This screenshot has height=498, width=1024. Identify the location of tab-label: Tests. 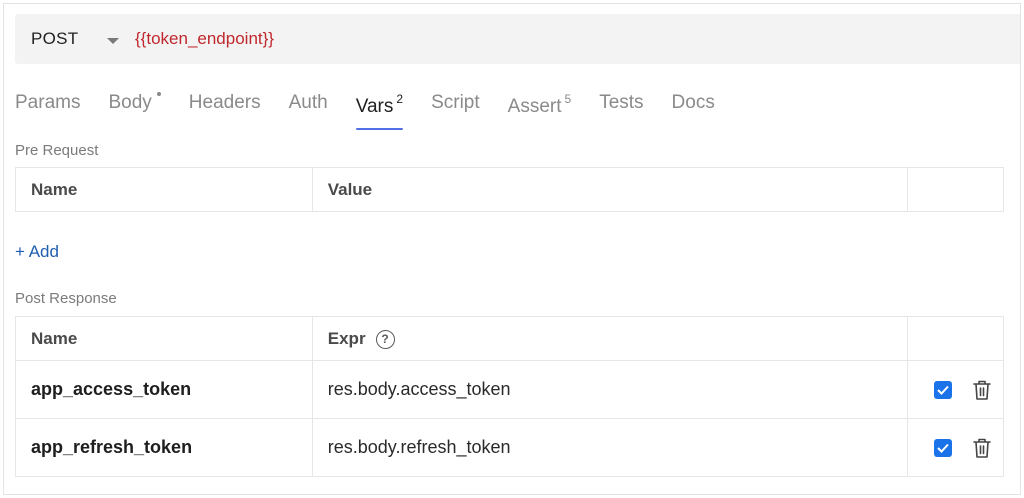
(621, 102).